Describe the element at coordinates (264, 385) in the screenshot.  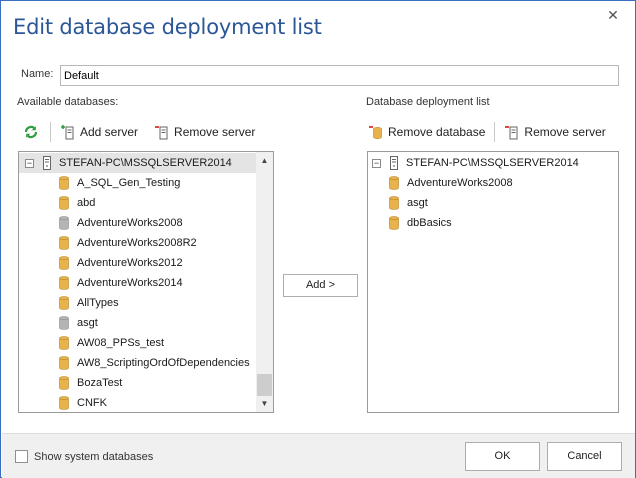
I see `scroll-thumb` at that location.